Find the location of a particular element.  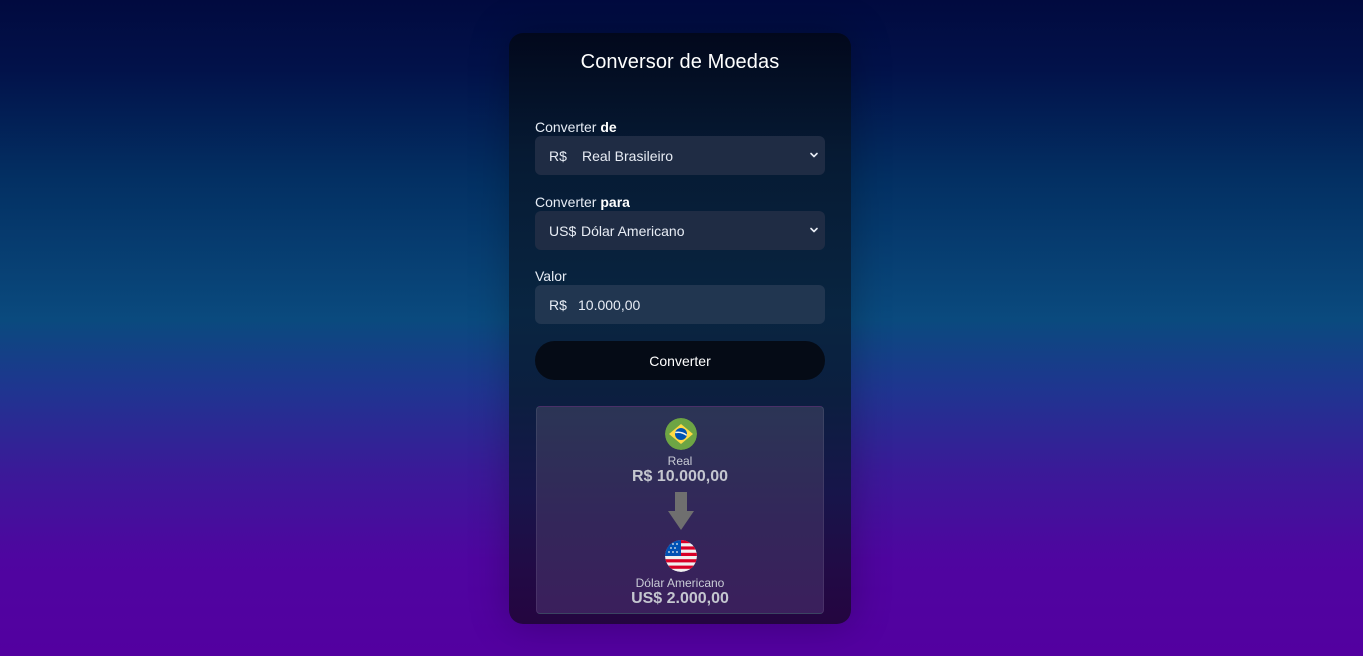

brazil-flag-icon is located at coordinates (681, 434).